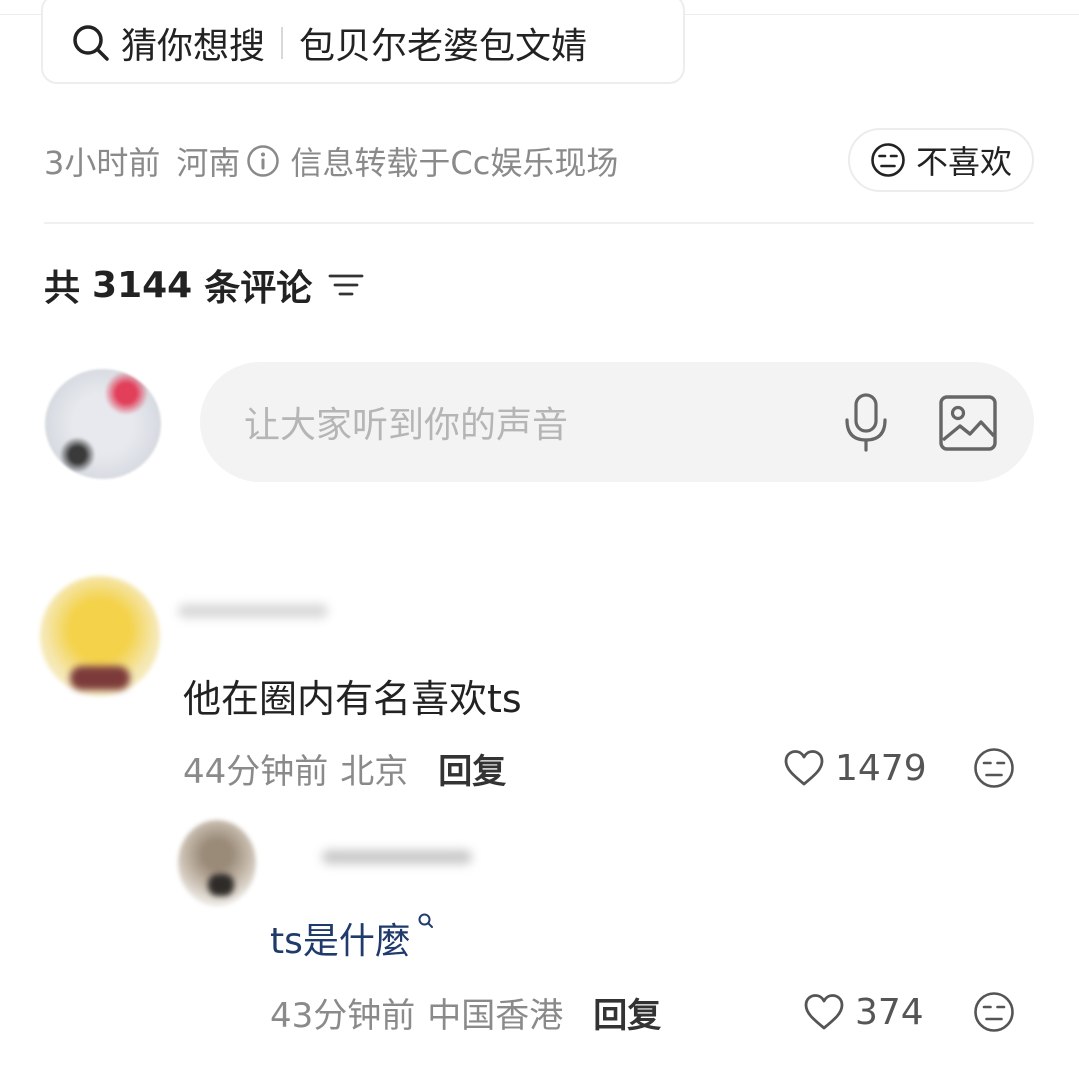 The height and width of the screenshot is (1071, 1079). Describe the element at coordinates (253, 611) in the screenshot. I see `commenter-name-redacted` at that location.